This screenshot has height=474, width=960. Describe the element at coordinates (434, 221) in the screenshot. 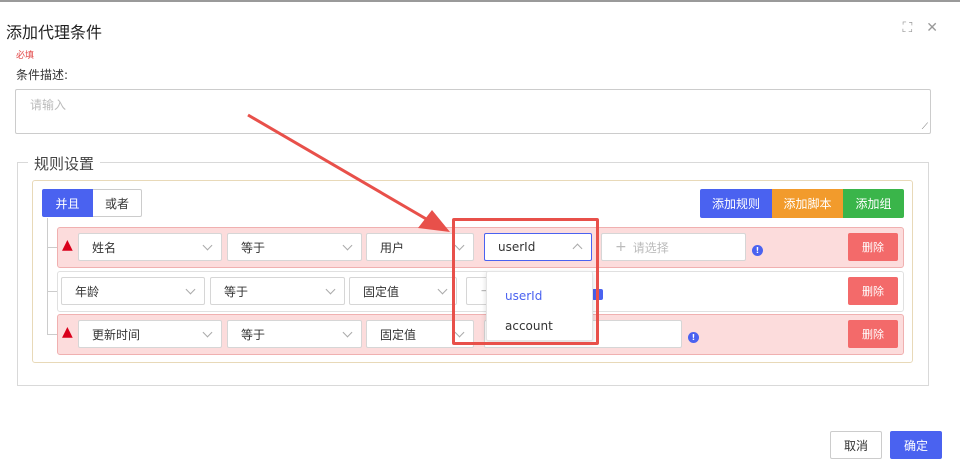

I see `annotation-arrow-head` at that location.